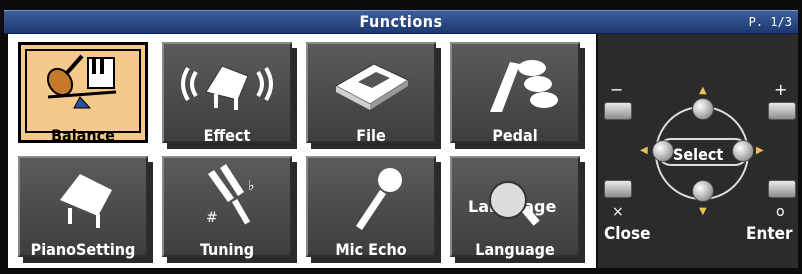 This screenshot has width=802, height=274. I want to click on page-title: Functions, so click(401, 21).